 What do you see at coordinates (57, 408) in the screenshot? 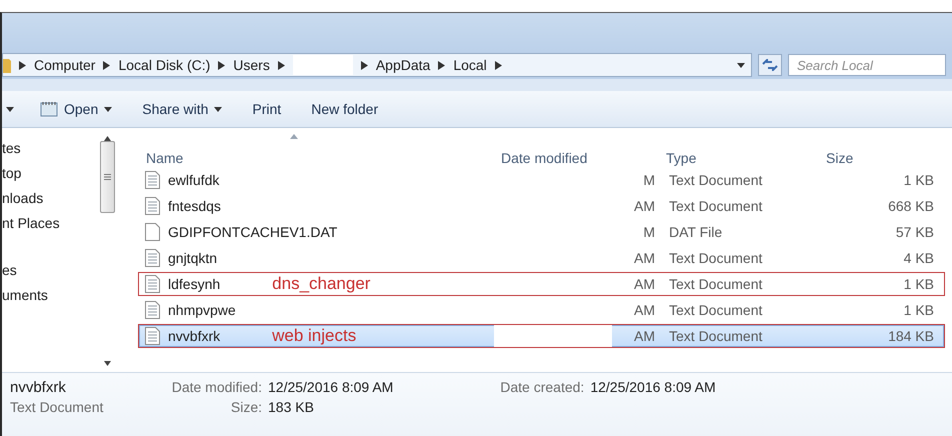
I see `details-file-type: Text Document` at bounding box center [57, 408].